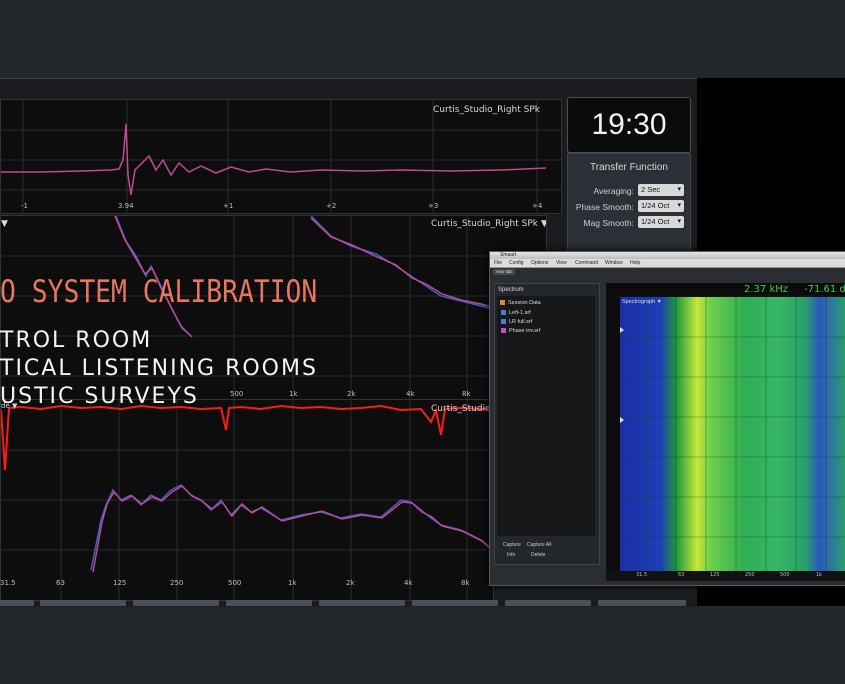 Image resolution: width=845 pixels, height=684 pixels. I want to click on overlay-title: O SYSTEM CALIBRATION, so click(159, 292).